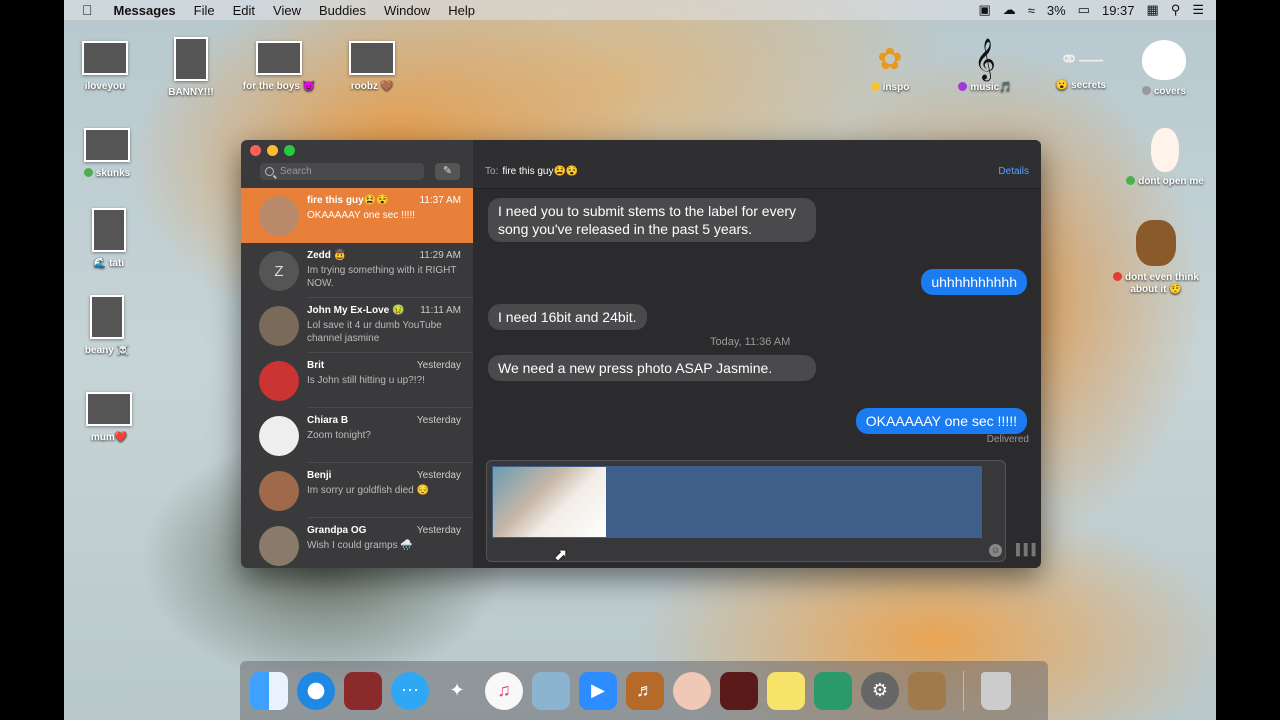 The height and width of the screenshot is (720, 1280). I want to click on desktop-icon-roobz: roobz 🤎, so click(372, 66).